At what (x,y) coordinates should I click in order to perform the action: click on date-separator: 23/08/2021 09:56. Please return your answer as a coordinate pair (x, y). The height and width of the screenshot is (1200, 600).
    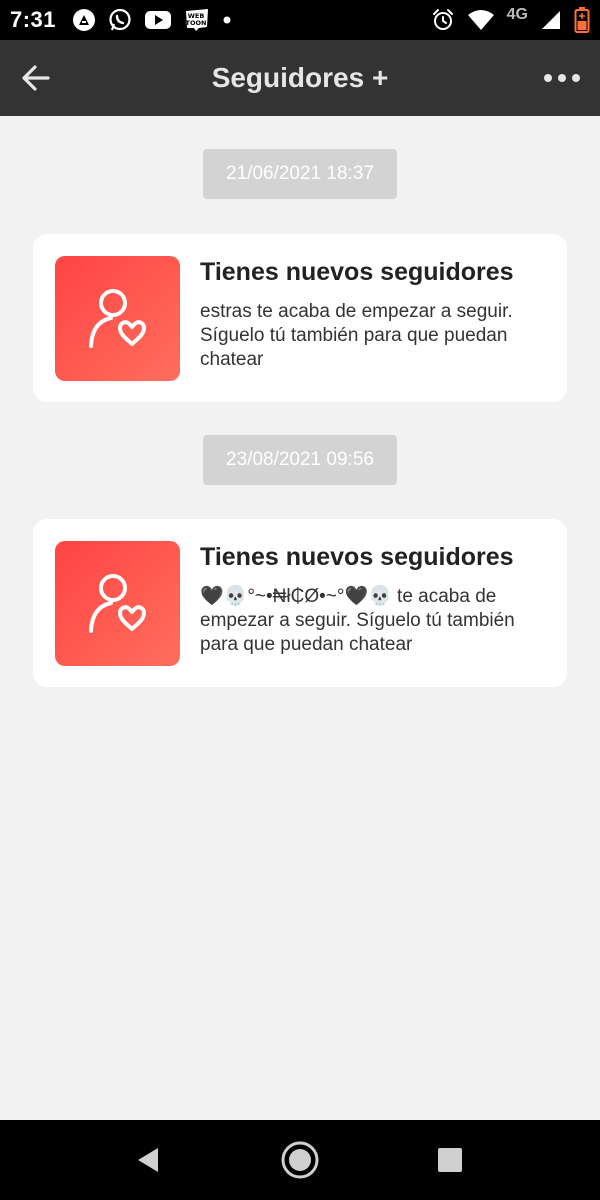
    Looking at the image, I should click on (300, 460).